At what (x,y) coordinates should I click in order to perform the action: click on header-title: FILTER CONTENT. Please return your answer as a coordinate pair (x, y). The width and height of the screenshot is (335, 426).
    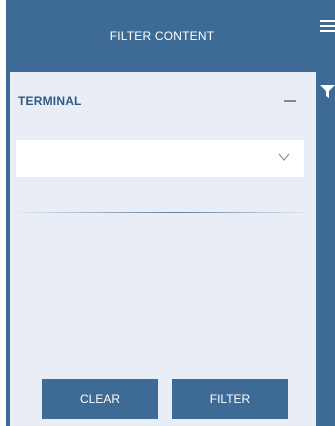
    Looking at the image, I should click on (162, 36).